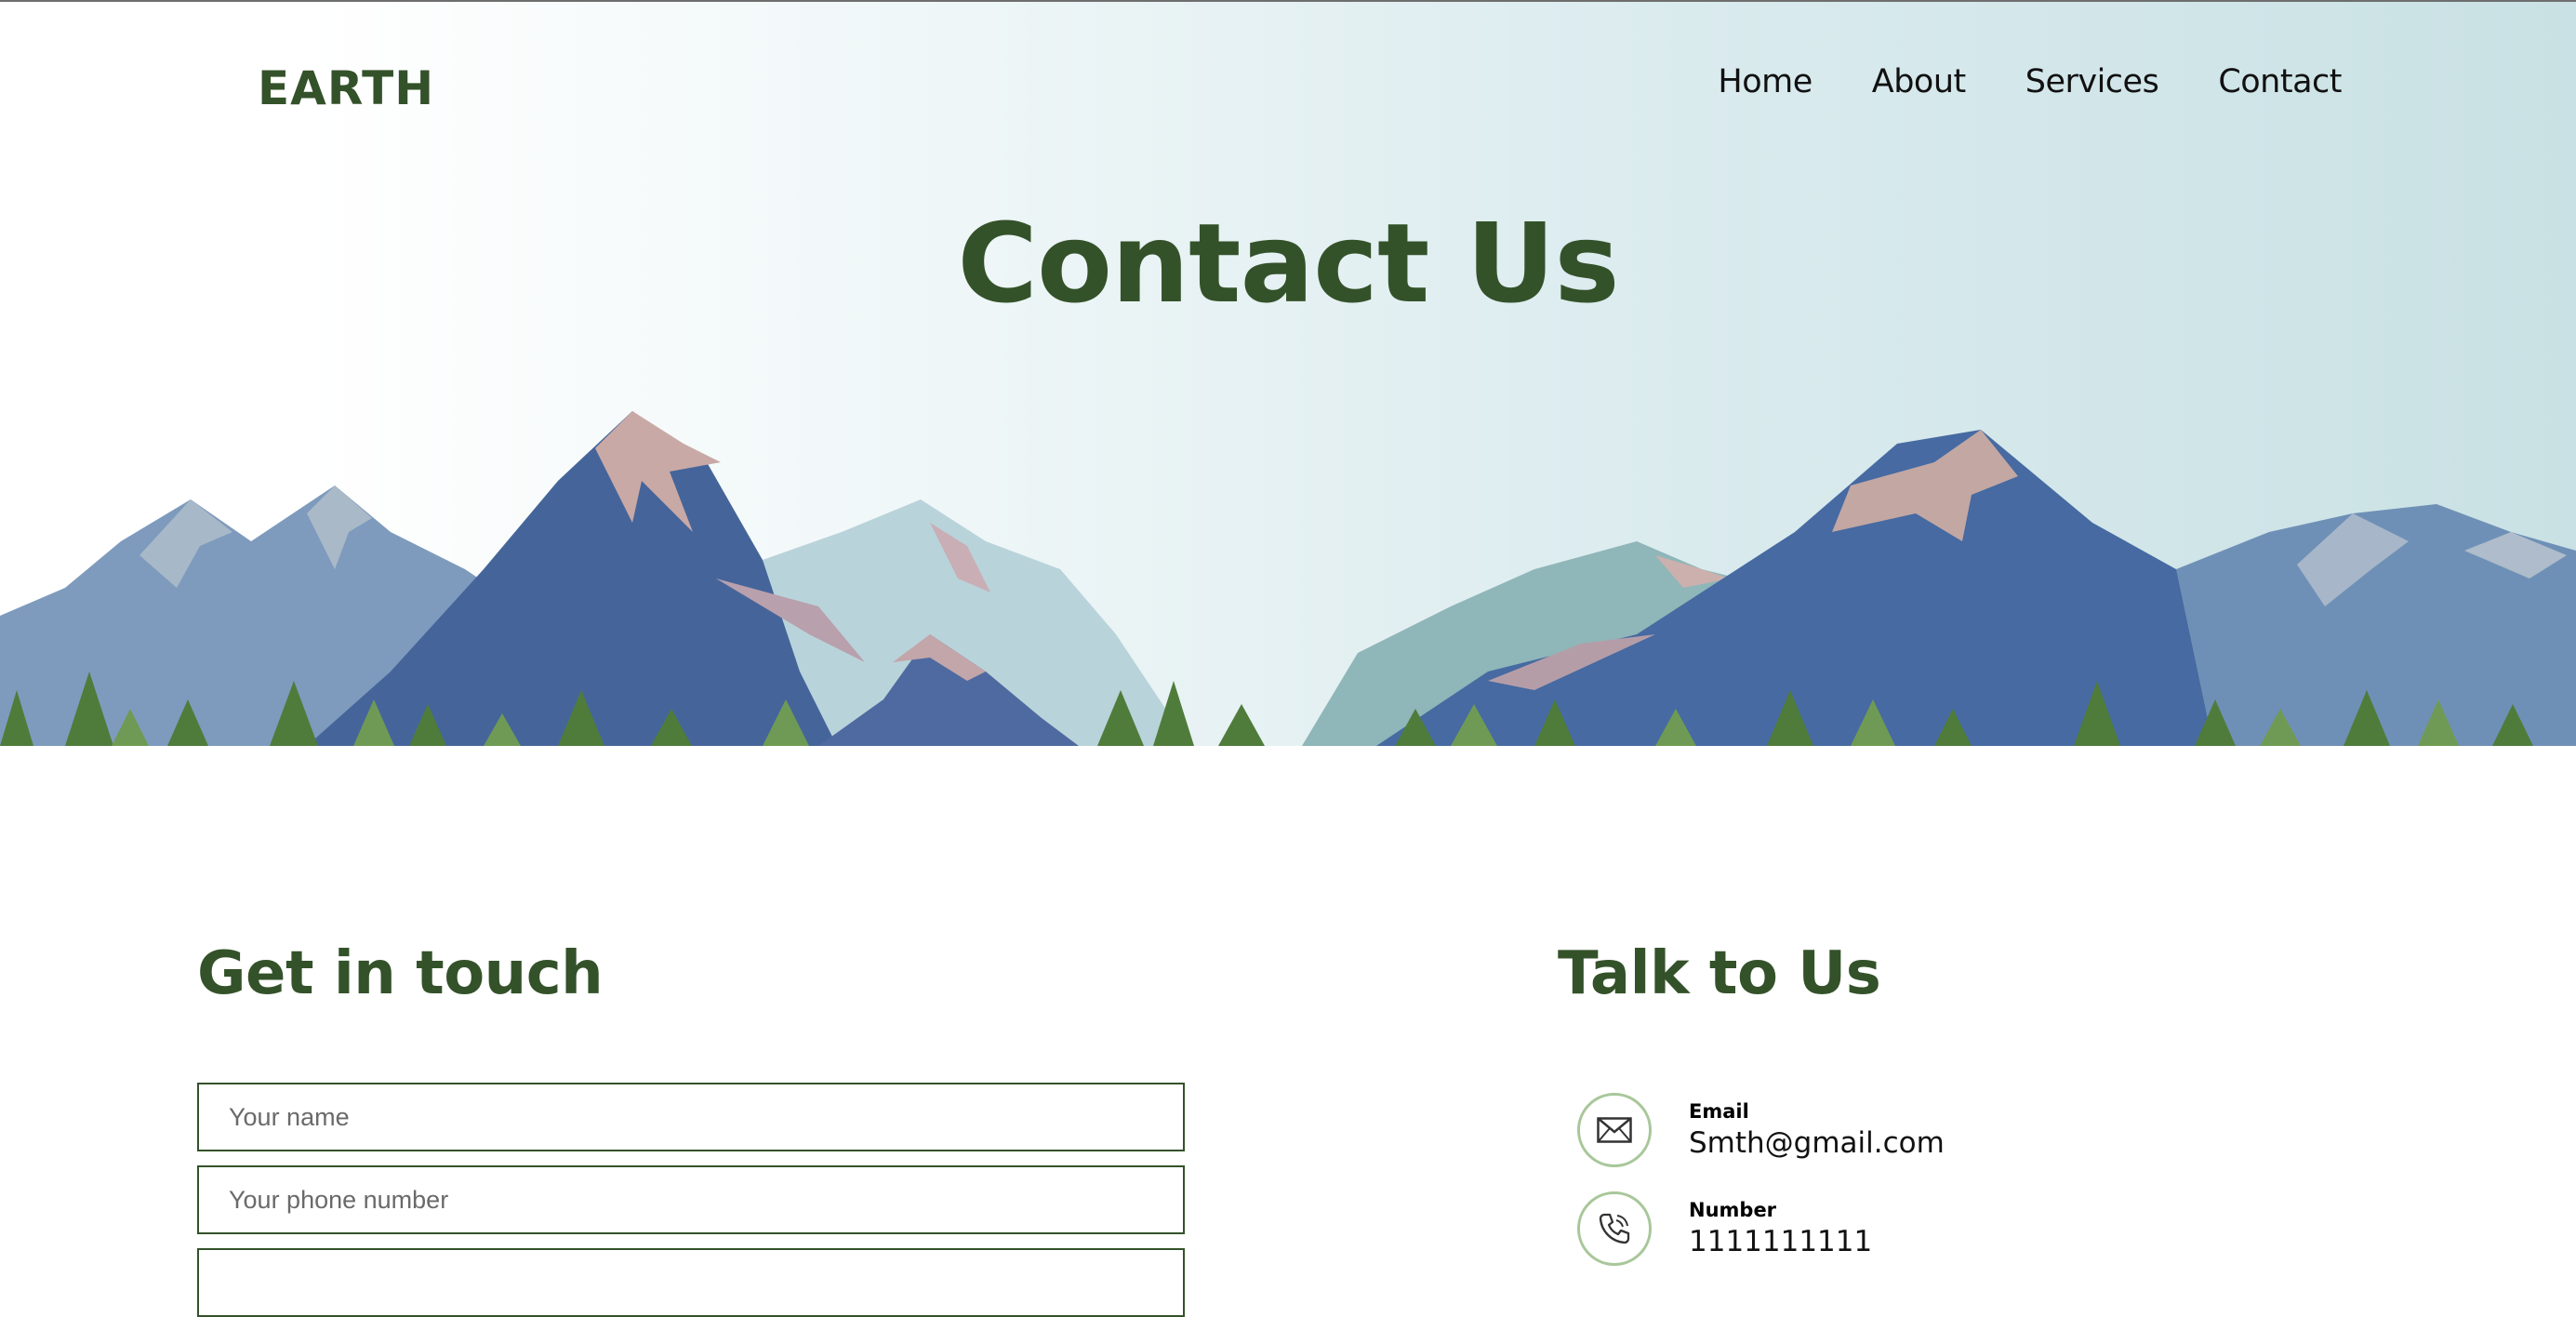 The image size is (2576, 1317). Describe the element at coordinates (400, 973) in the screenshot. I see `get-in-touch-title: Get in touch` at that location.